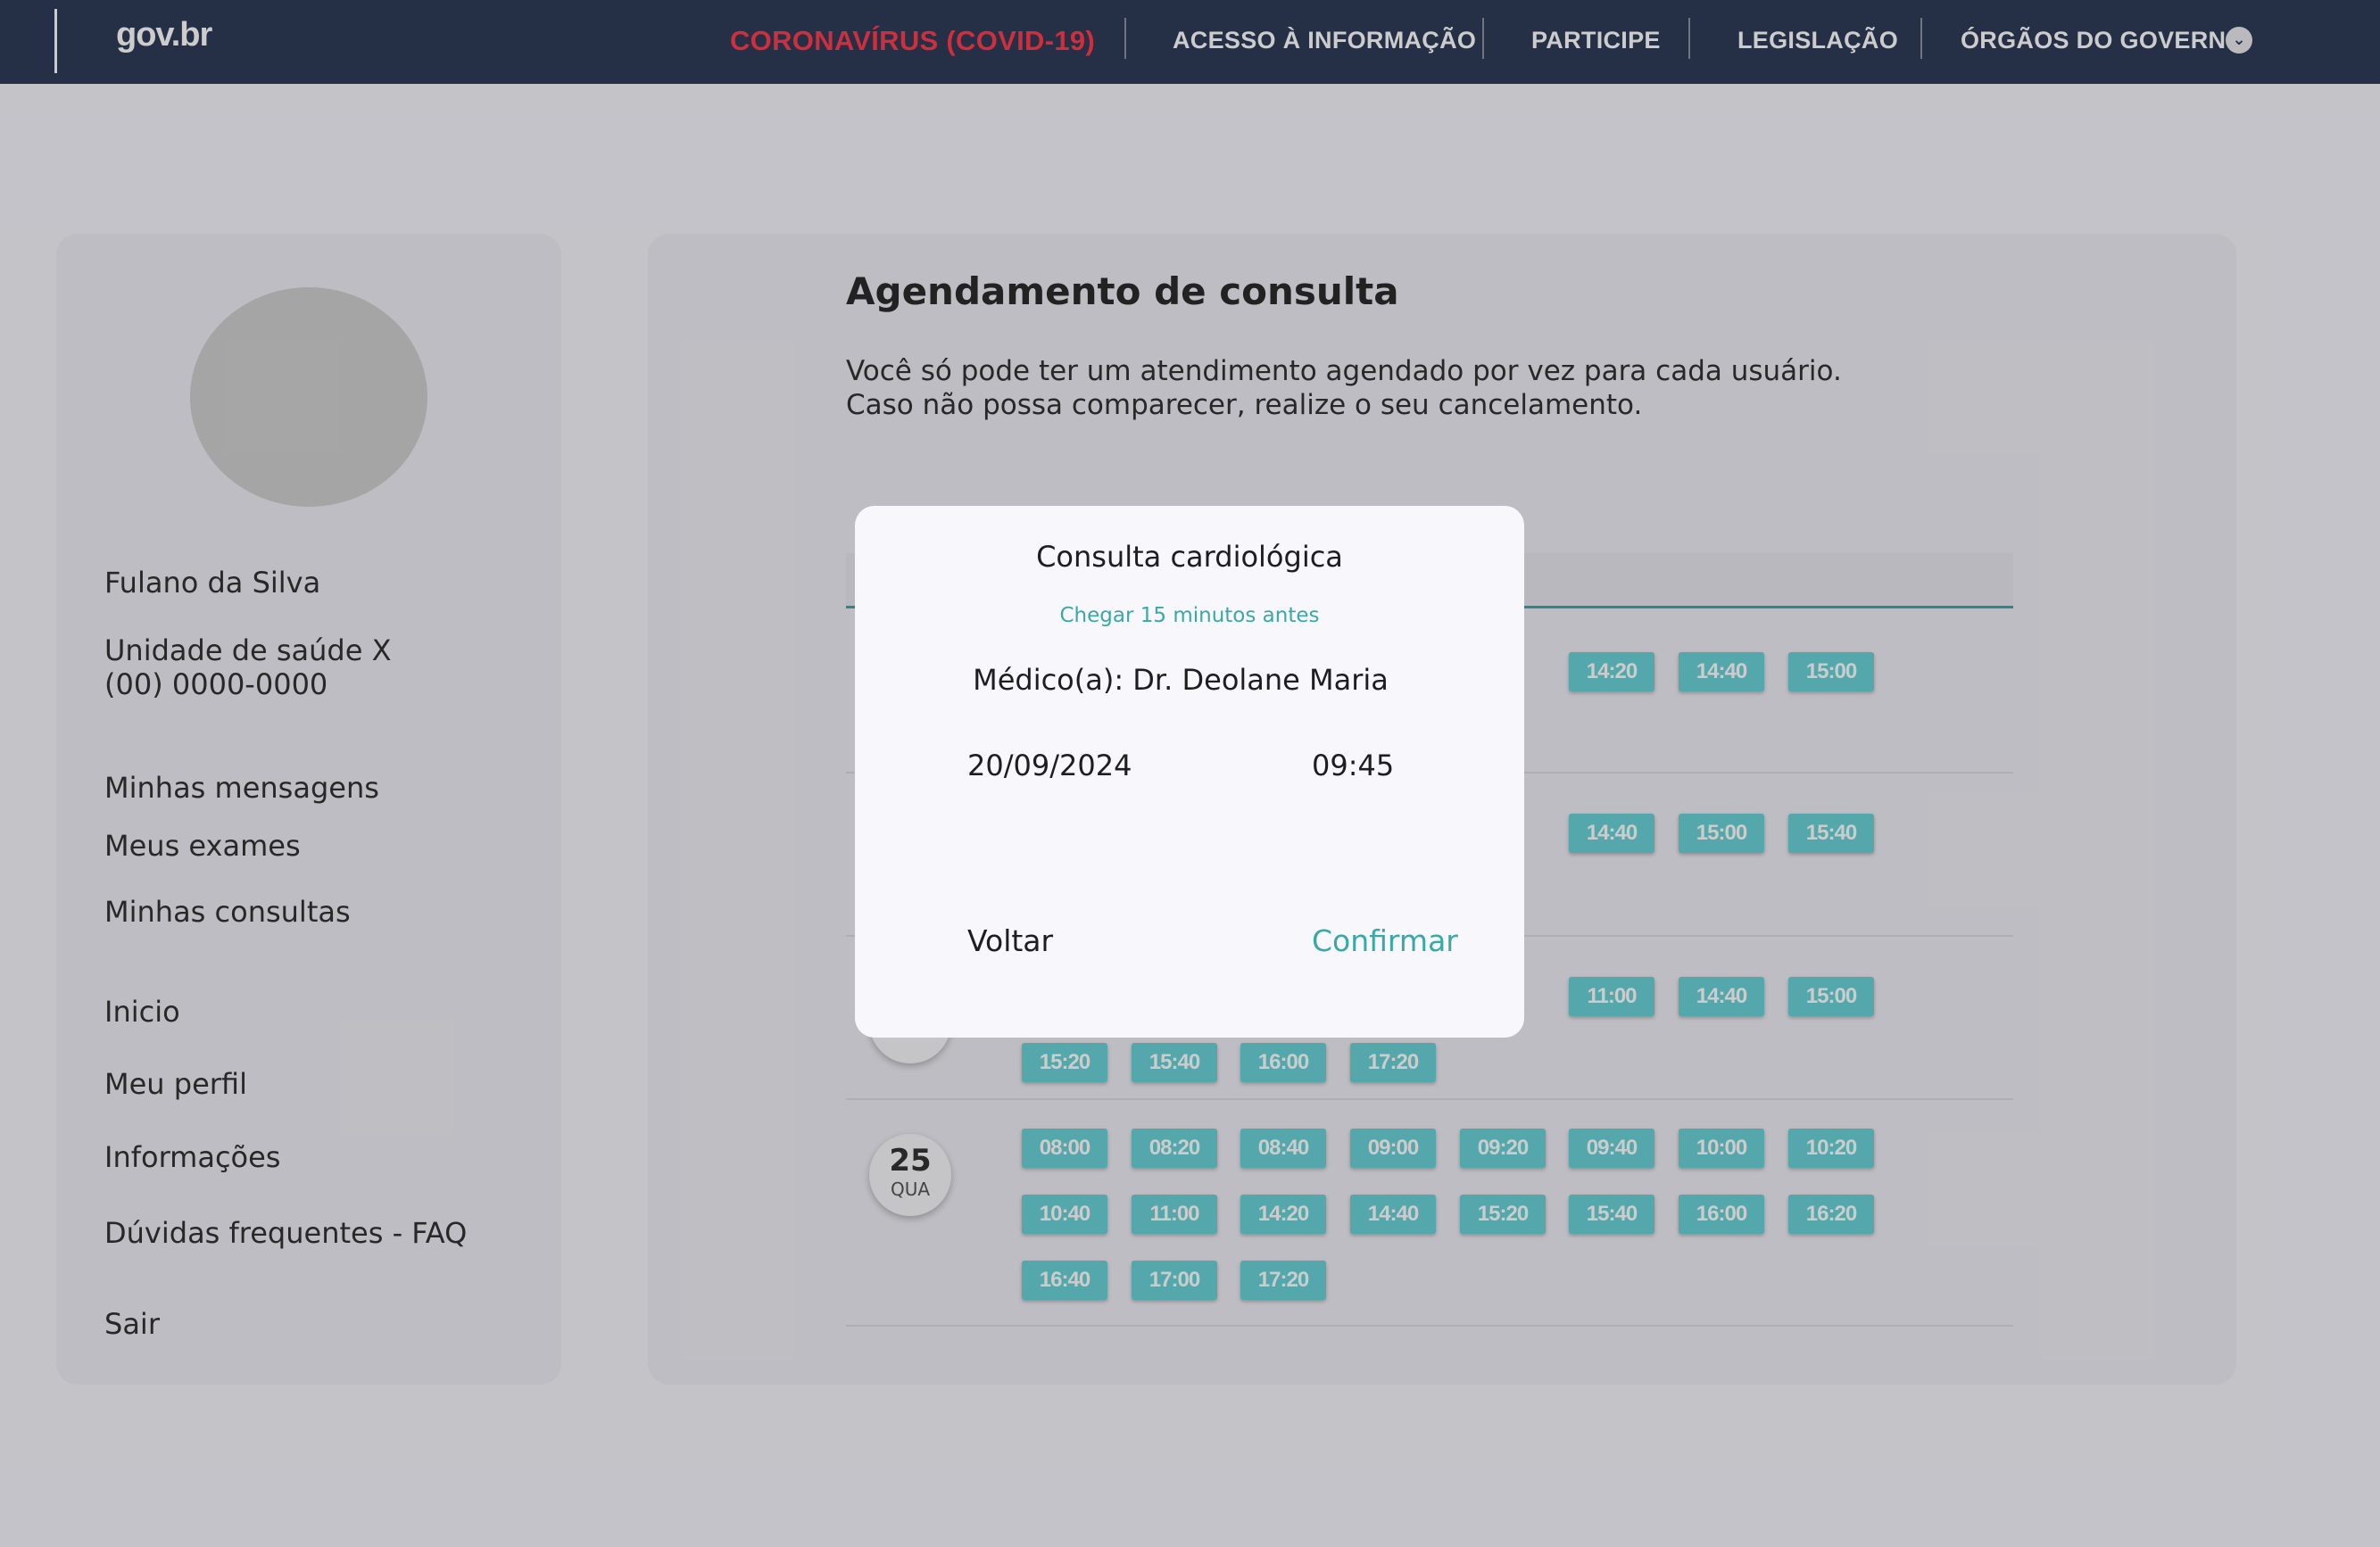 The width and height of the screenshot is (2380, 1547). I want to click on modal-title: Consulta cardiológica, so click(1189, 557).